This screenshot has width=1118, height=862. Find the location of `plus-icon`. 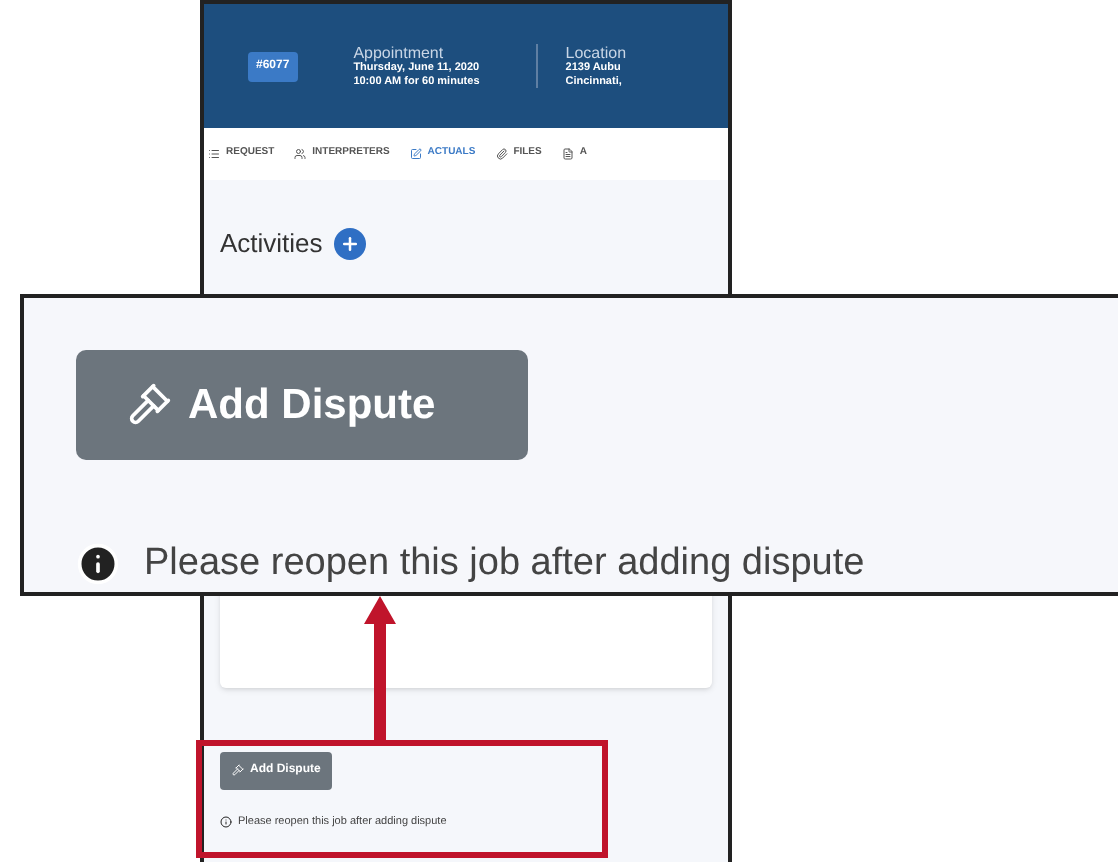

plus-icon is located at coordinates (350, 243).